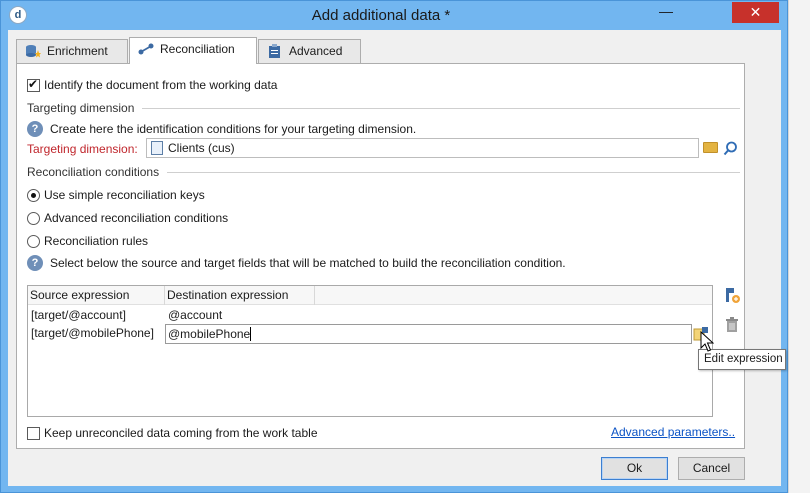 The width and height of the screenshot is (810, 493). What do you see at coordinates (730, 148) in the screenshot?
I see `search-icon` at bounding box center [730, 148].